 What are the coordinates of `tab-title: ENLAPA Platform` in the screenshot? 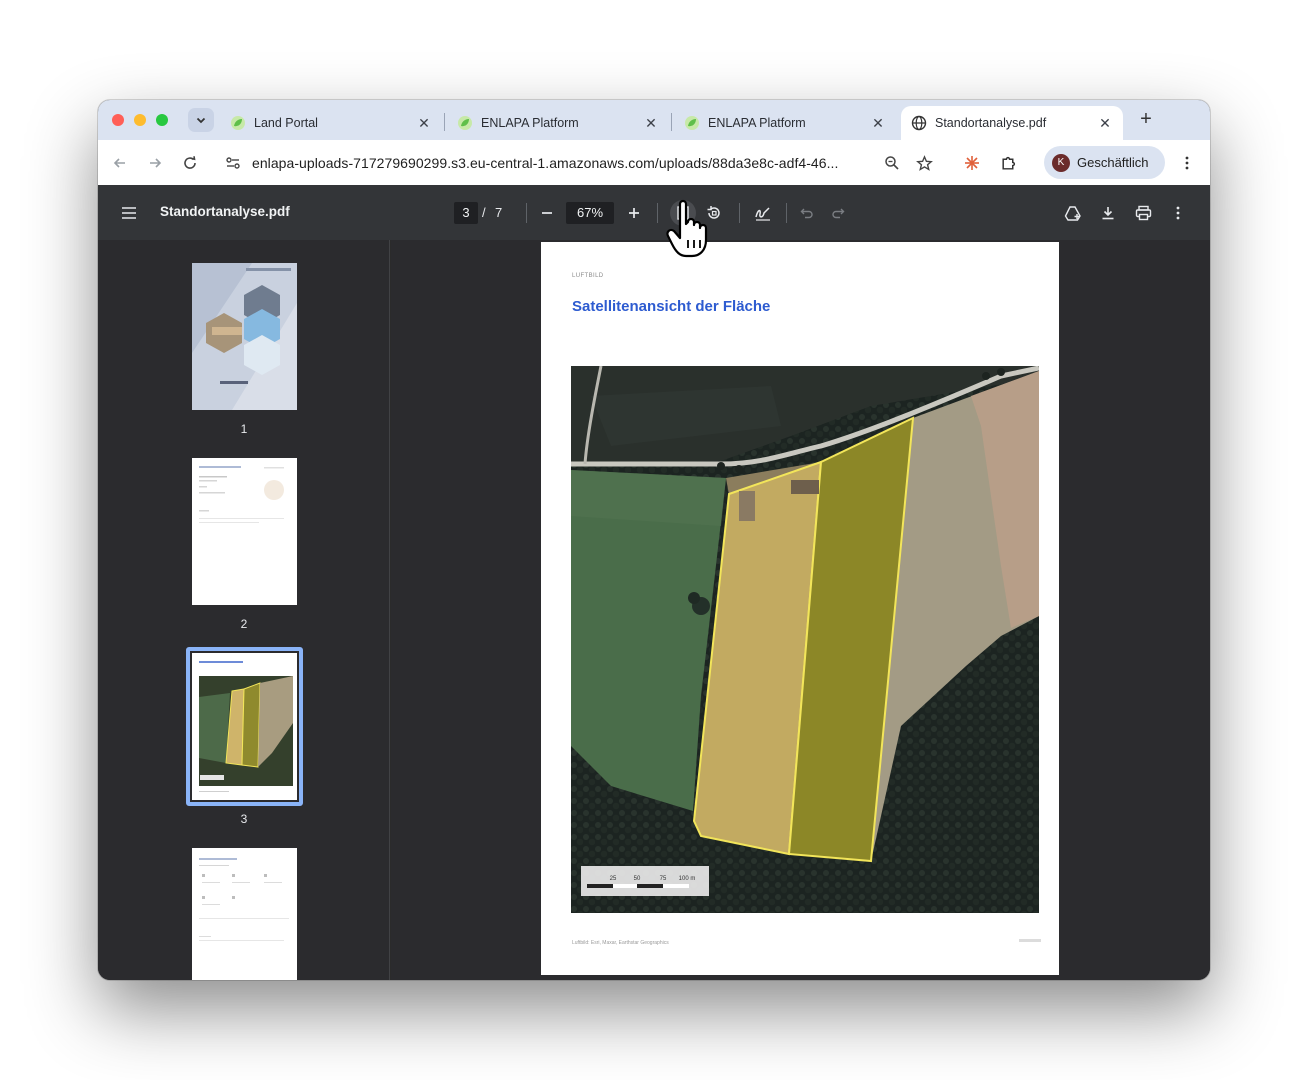 It's located at (757, 123).